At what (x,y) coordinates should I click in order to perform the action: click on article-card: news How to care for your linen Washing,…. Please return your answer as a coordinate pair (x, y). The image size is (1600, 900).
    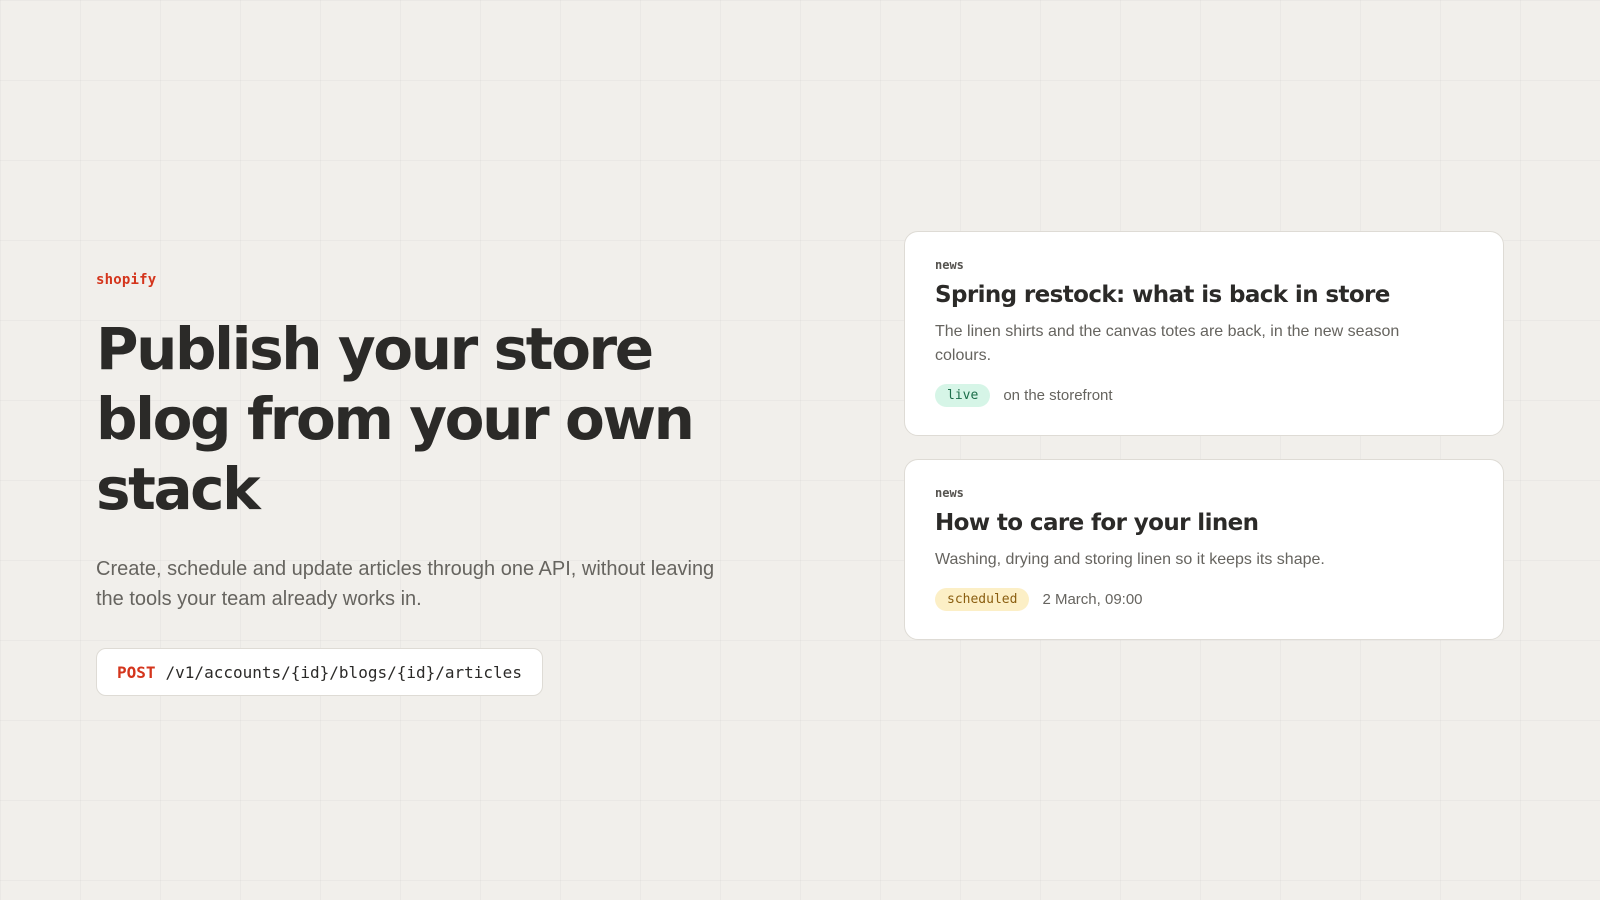
    Looking at the image, I should click on (1204, 549).